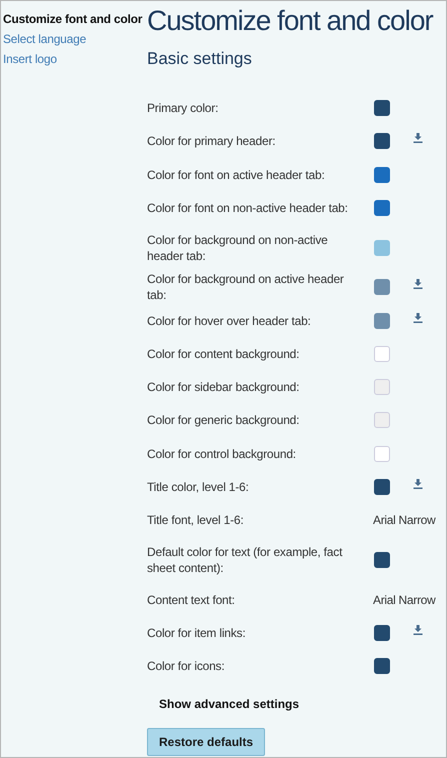 Image resolution: width=447 pixels, height=758 pixels. I want to click on setting-label: Color for generic background:, so click(223, 420).